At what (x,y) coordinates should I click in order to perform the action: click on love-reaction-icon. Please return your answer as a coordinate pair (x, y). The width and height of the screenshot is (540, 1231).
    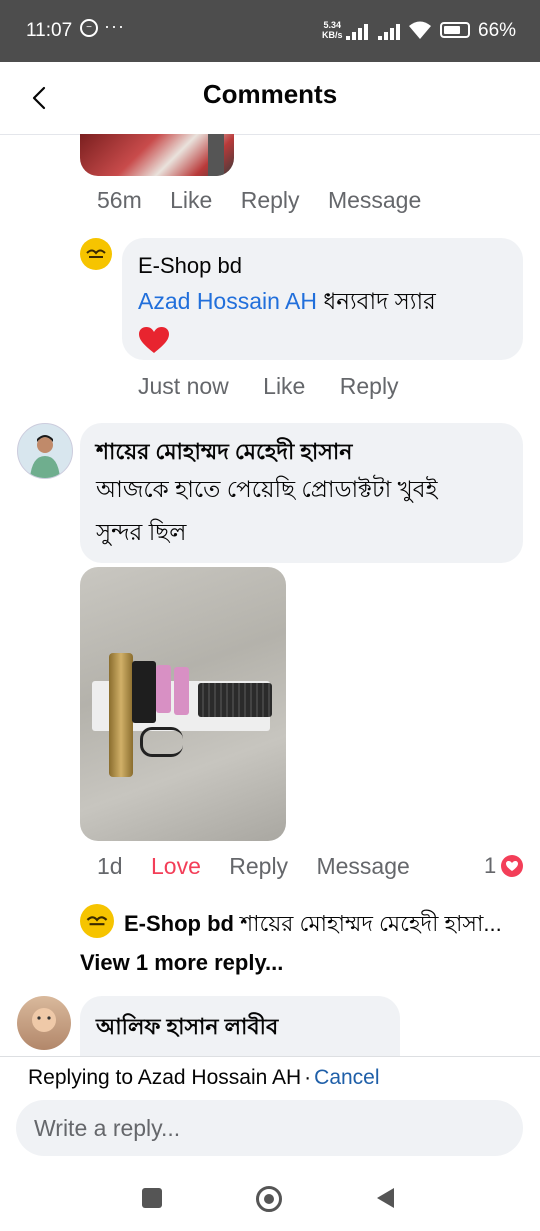
    Looking at the image, I should click on (512, 866).